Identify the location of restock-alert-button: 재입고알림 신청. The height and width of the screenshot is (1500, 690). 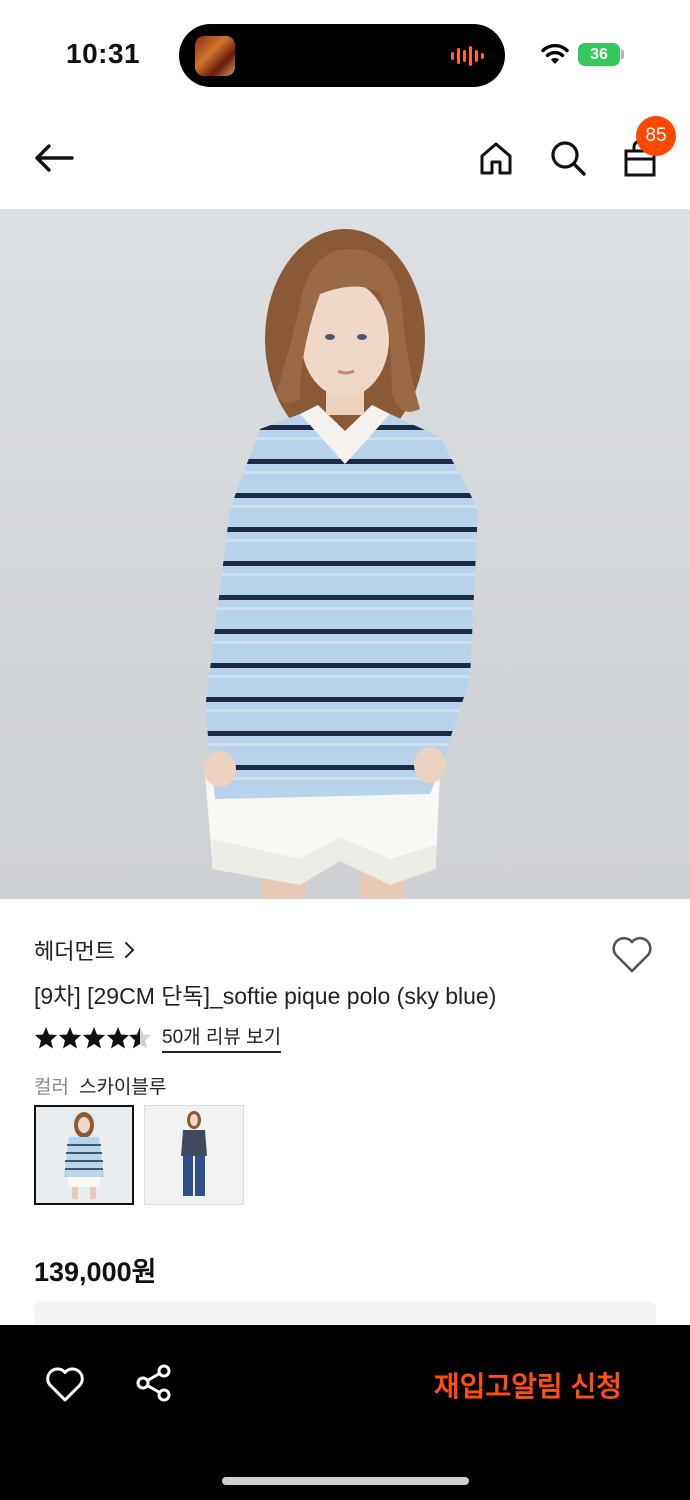
(528, 1385).